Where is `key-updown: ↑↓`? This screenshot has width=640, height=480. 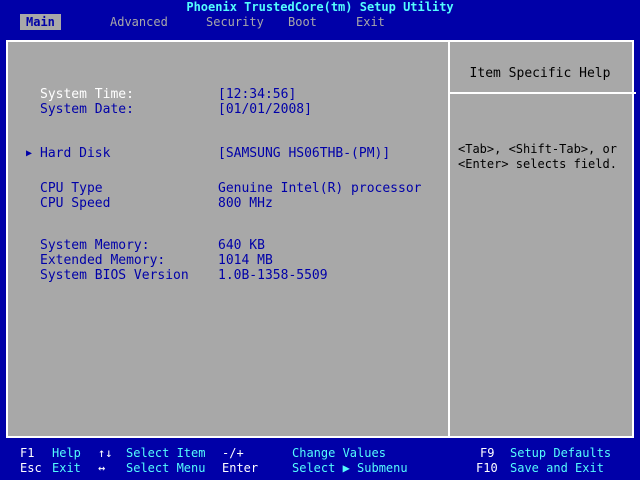 key-updown: ↑↓ is located at coordinates (105, 453).